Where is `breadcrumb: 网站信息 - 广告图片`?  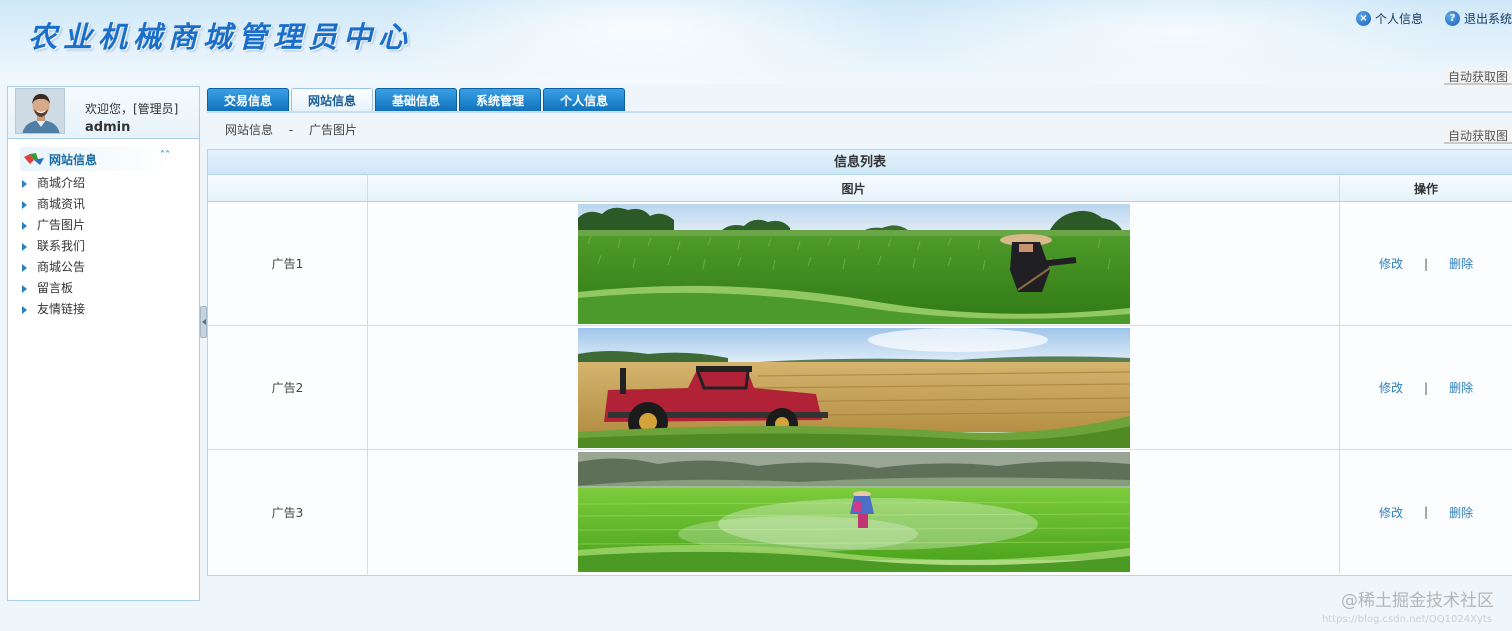 breadcrumb: 网站信息 - 广告图片 is located at coordinates (291, 129).